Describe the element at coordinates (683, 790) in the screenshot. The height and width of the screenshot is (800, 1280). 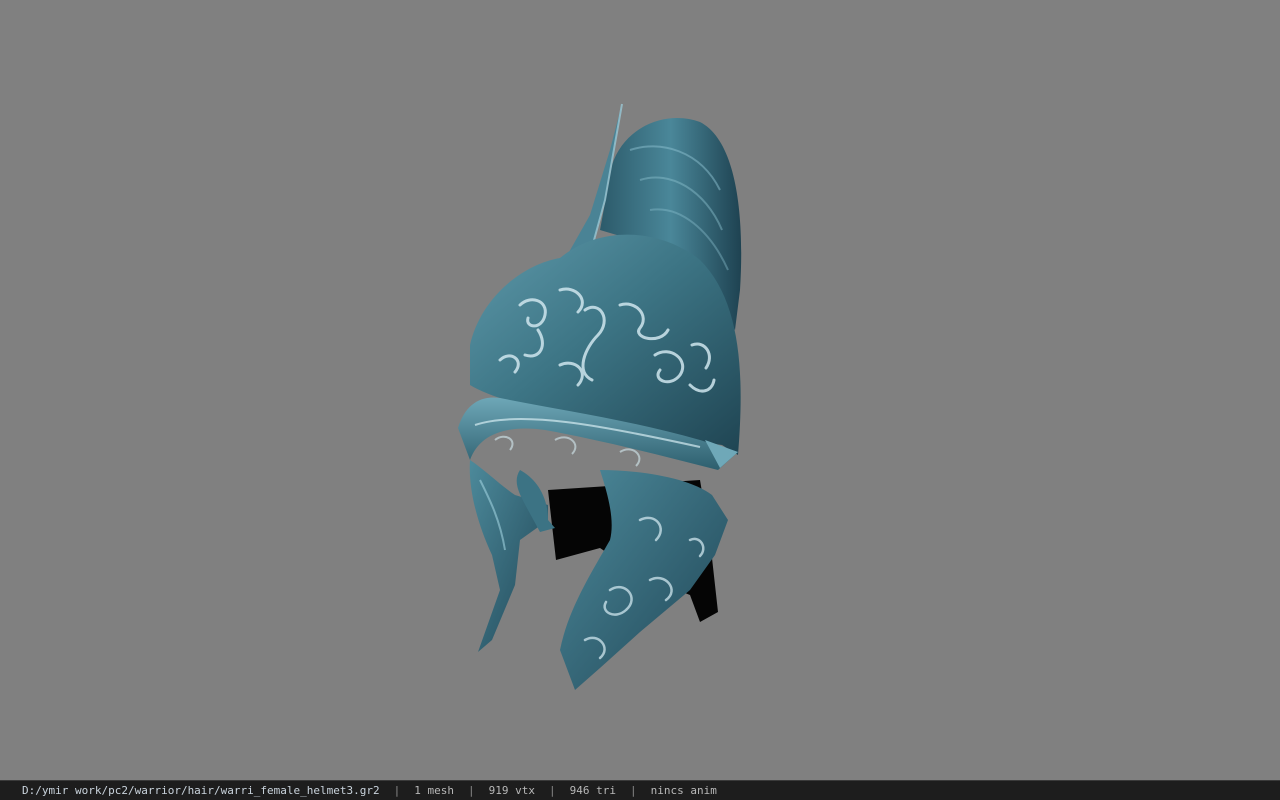
I see `animation-status: nincs anim` at that location.